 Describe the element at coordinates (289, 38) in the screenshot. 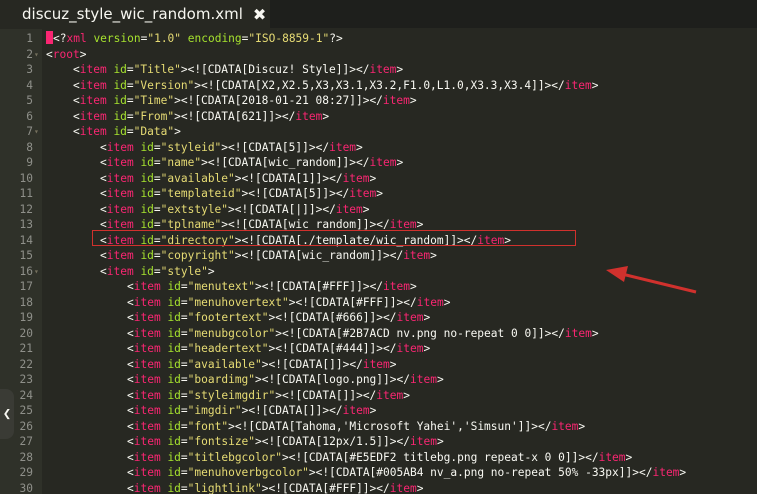

I see `code-token: "ISO-8859-1"` at that location.